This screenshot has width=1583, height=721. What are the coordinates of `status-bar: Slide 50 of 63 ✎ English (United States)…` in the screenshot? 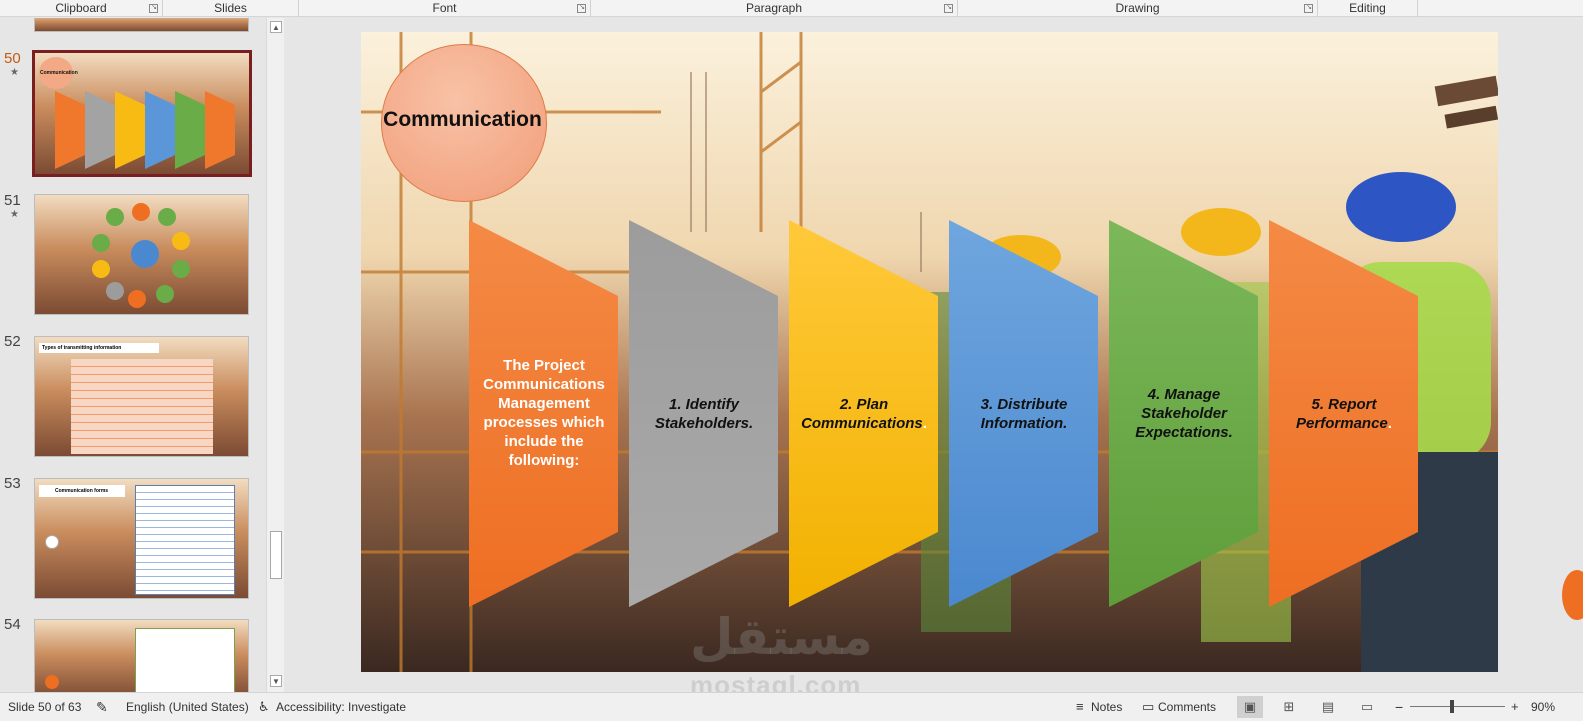 It's located at (791, 706).